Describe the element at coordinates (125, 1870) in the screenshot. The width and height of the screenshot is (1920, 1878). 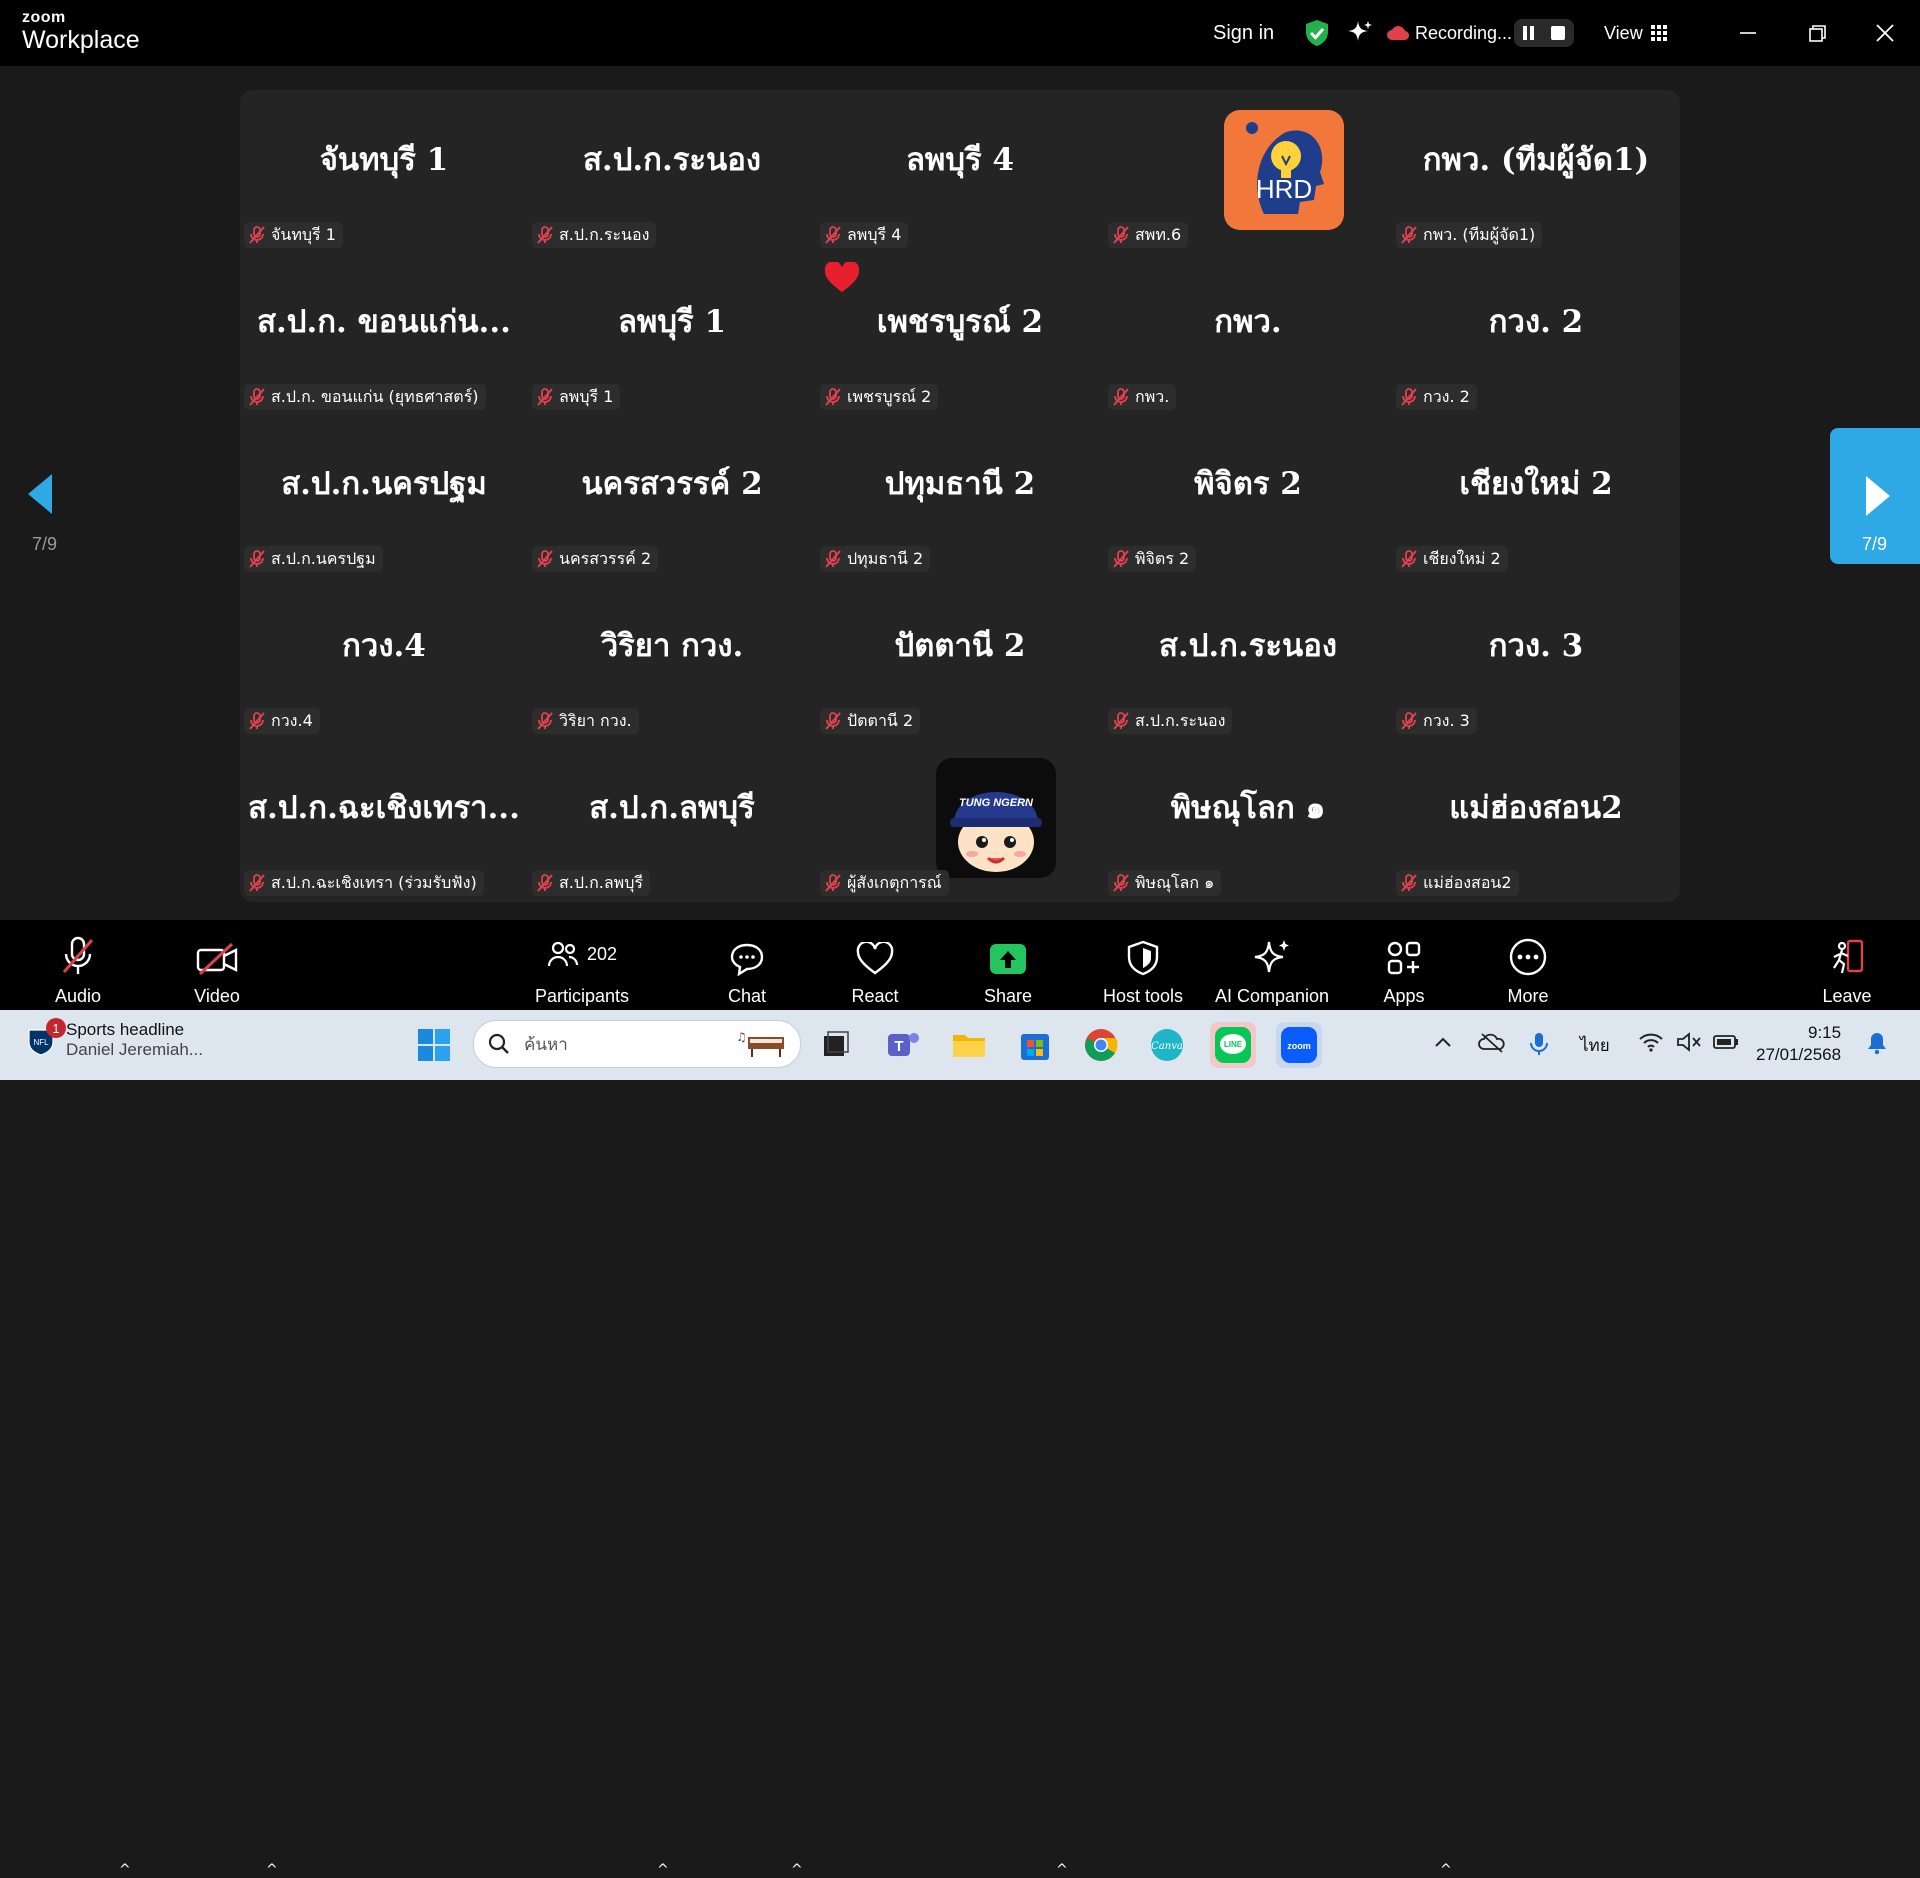
I see `audio-options-caret-icon: ^` at that location.